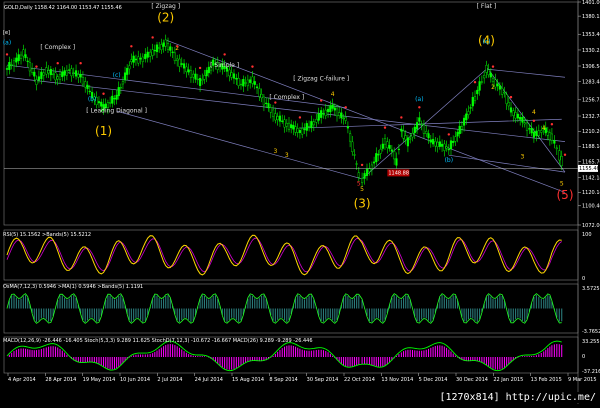 This screenshot has width=600, height=408. What do you see at coordinates (209, 380) in the screenshot?
I see `date-tick-label-5: 24 Jul 2014` at bounding box center [209, 380].